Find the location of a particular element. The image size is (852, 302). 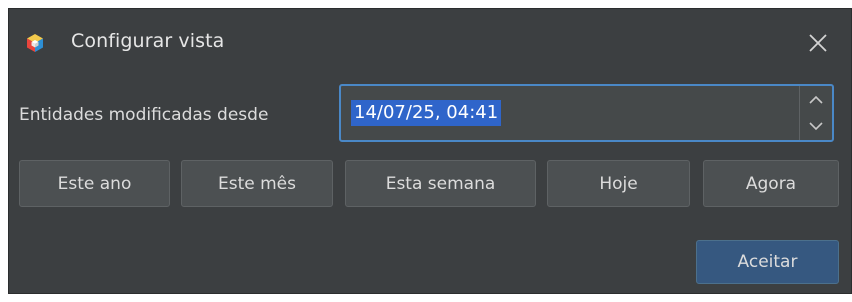

spinner-buttons is located at coordinates (815, 113).